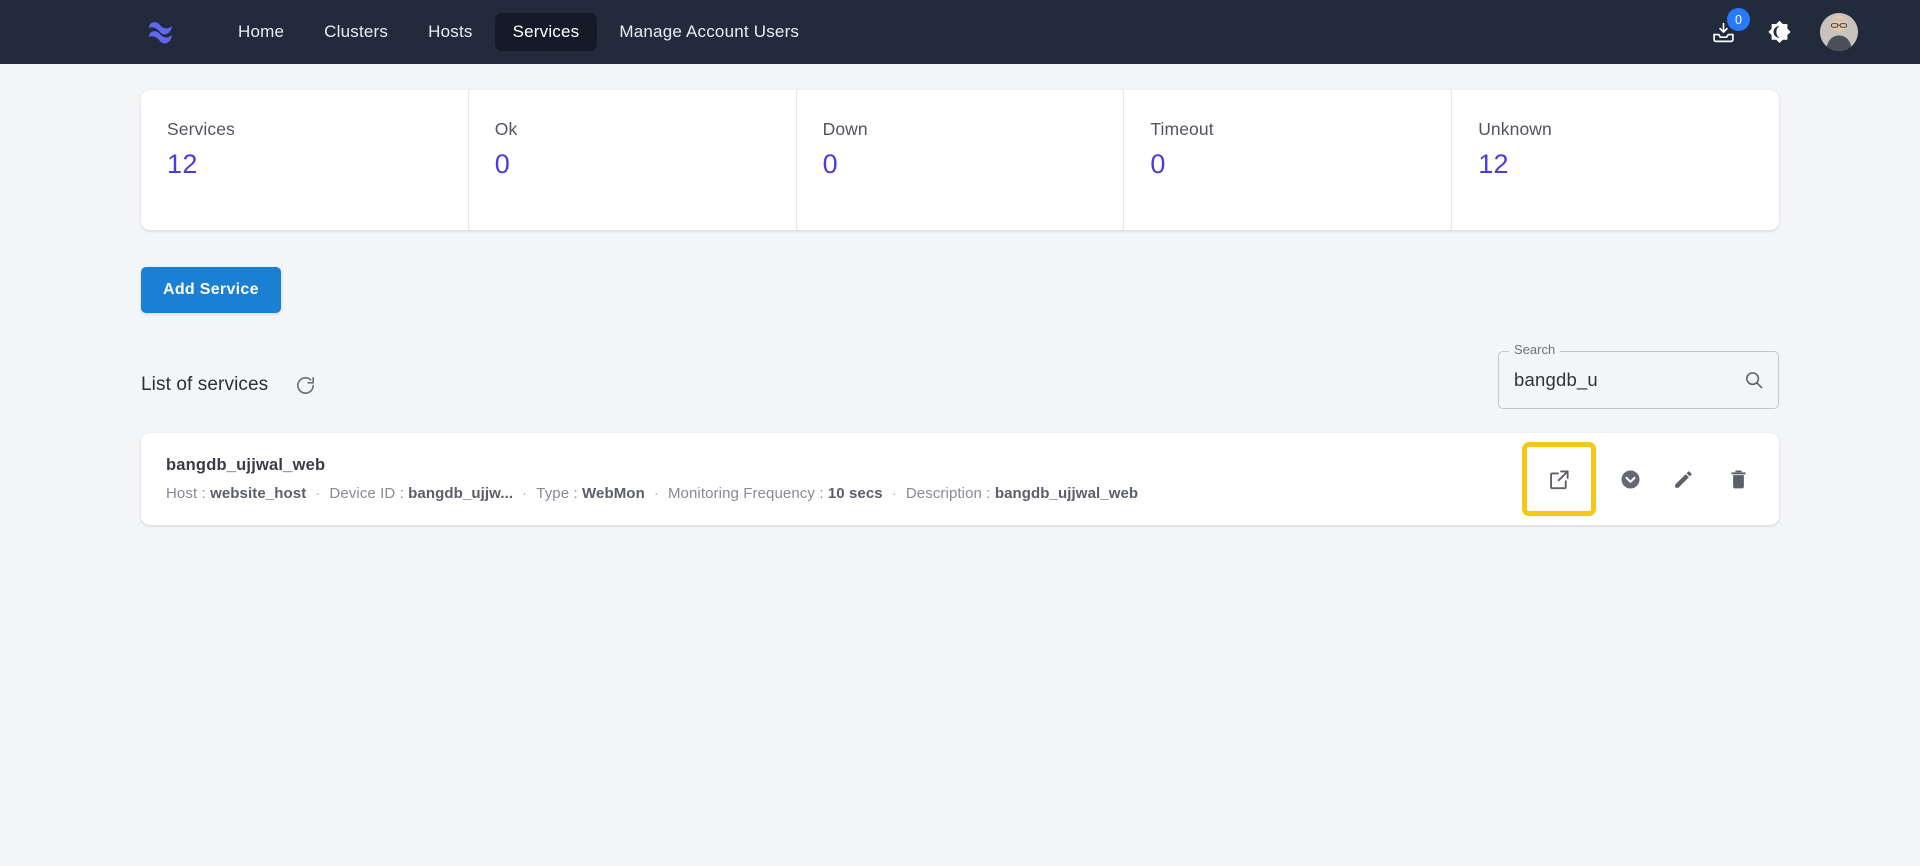  I want to click on meta-type-label: Type :, so click(557, 493).